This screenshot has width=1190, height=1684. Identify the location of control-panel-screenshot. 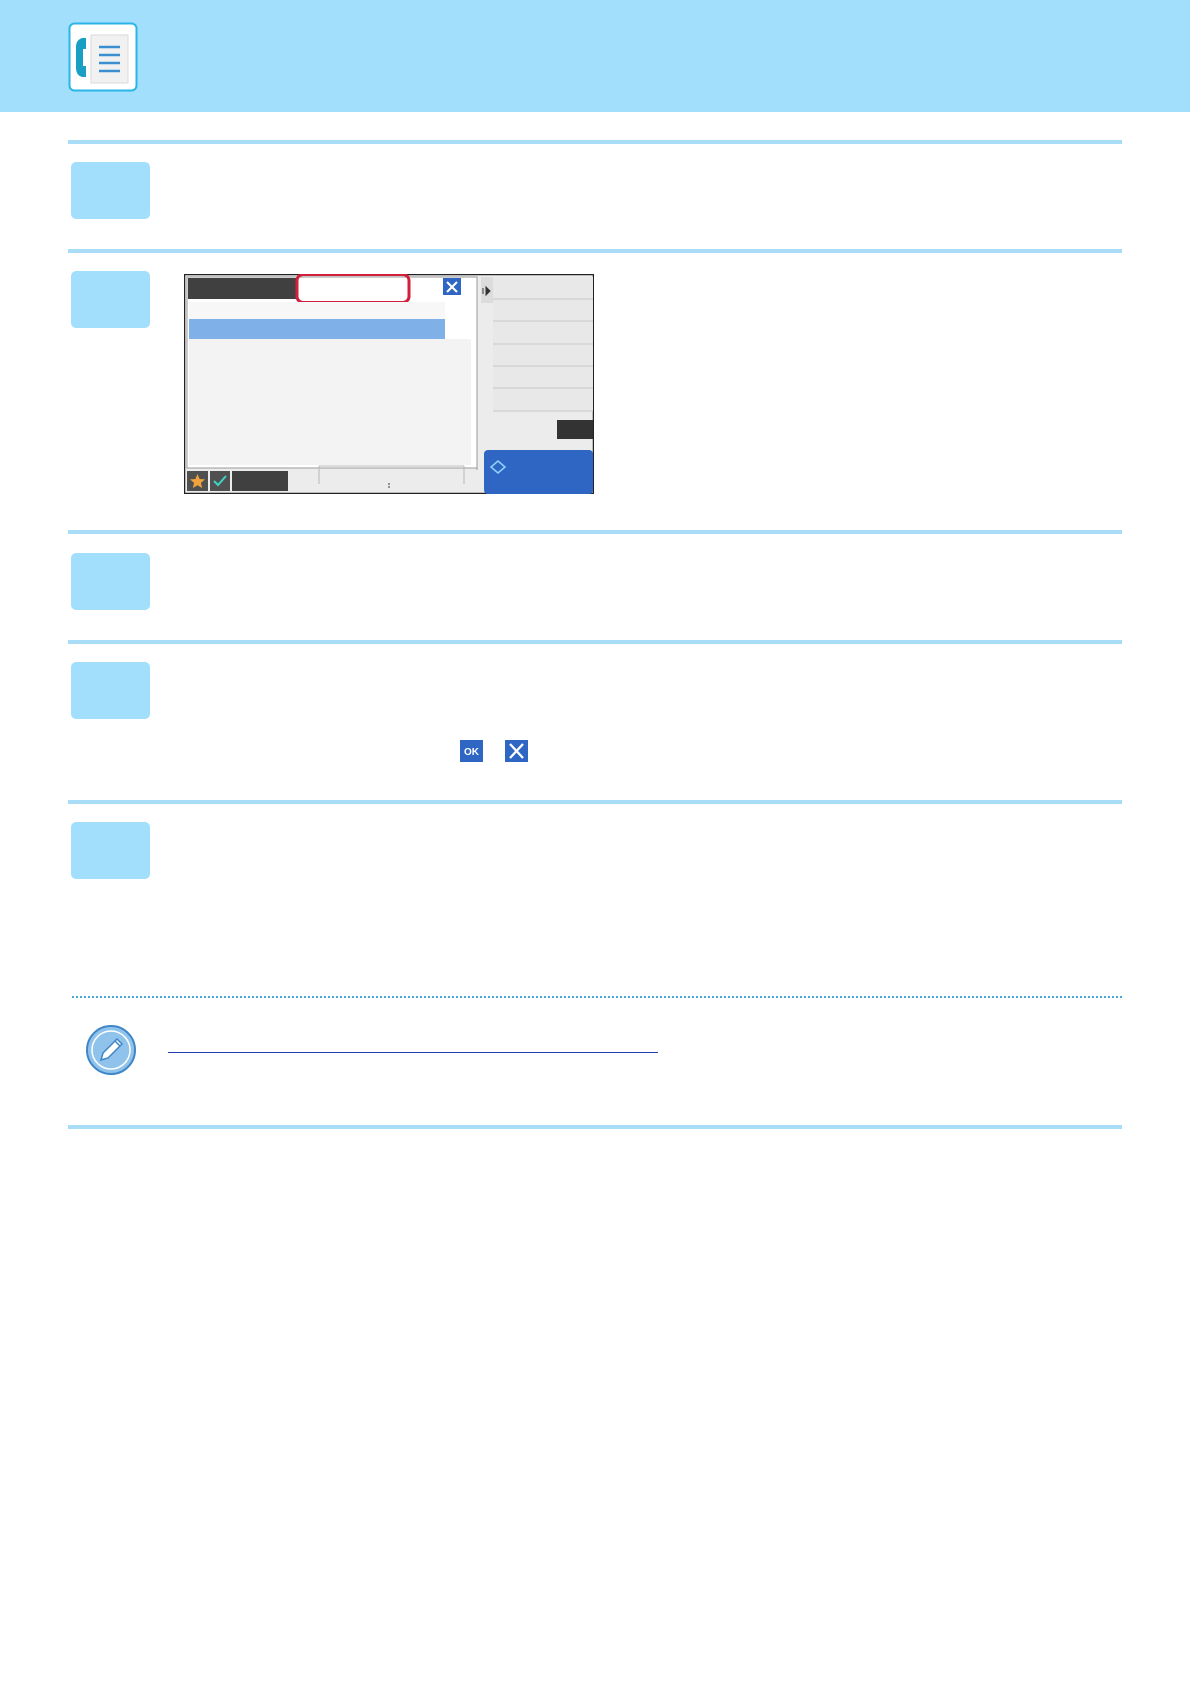
(389, 384).